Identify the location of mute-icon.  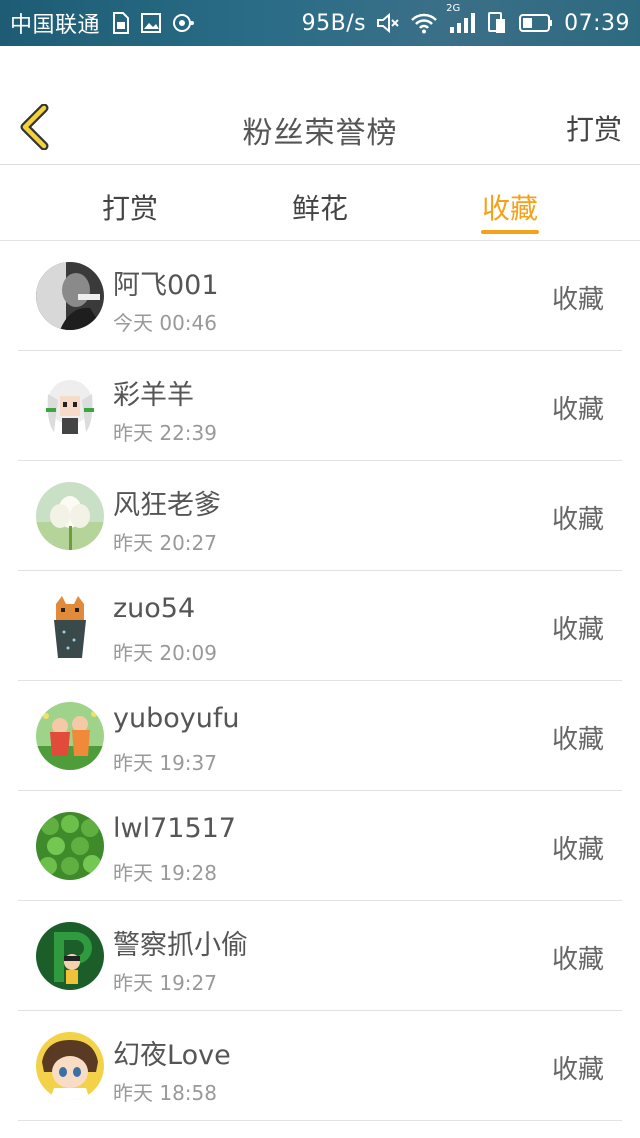
(388, 23).